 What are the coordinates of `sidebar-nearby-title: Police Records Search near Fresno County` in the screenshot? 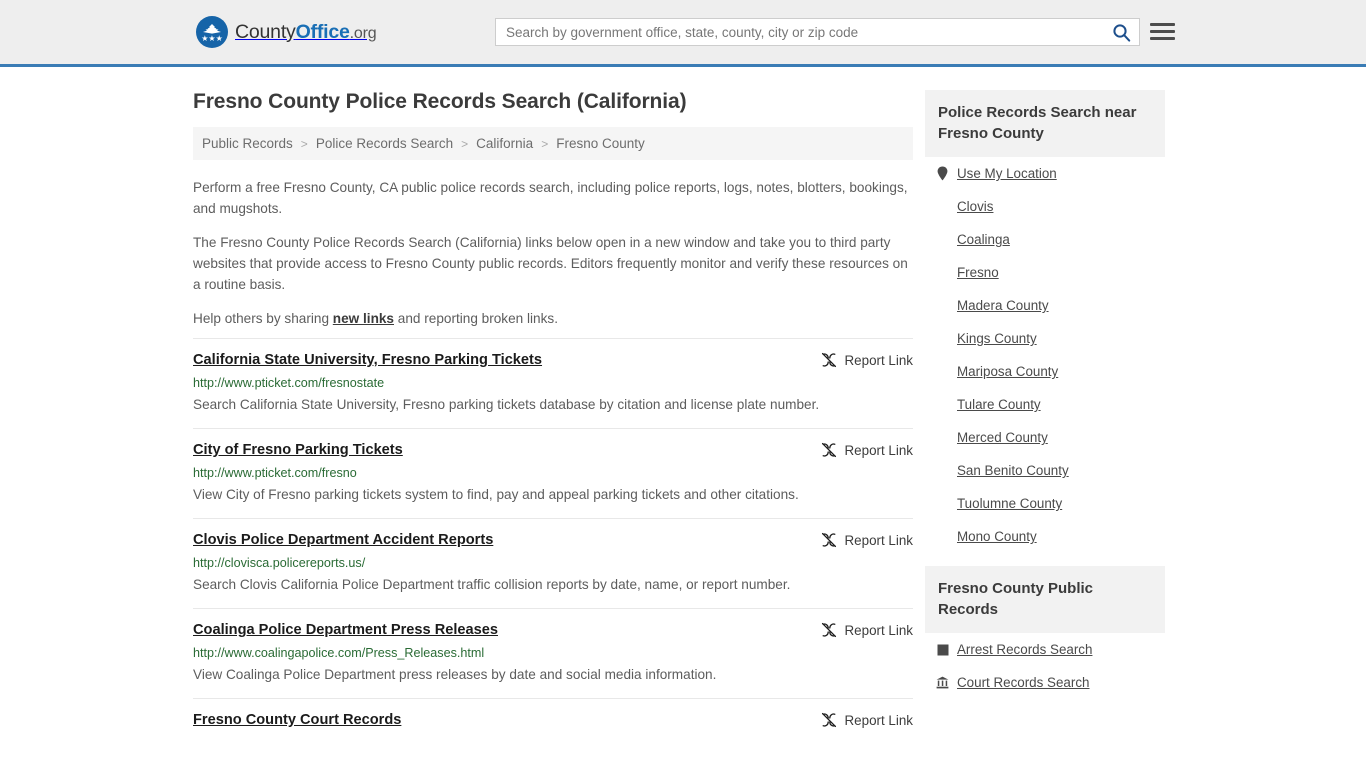 It's located at (1045, 123).